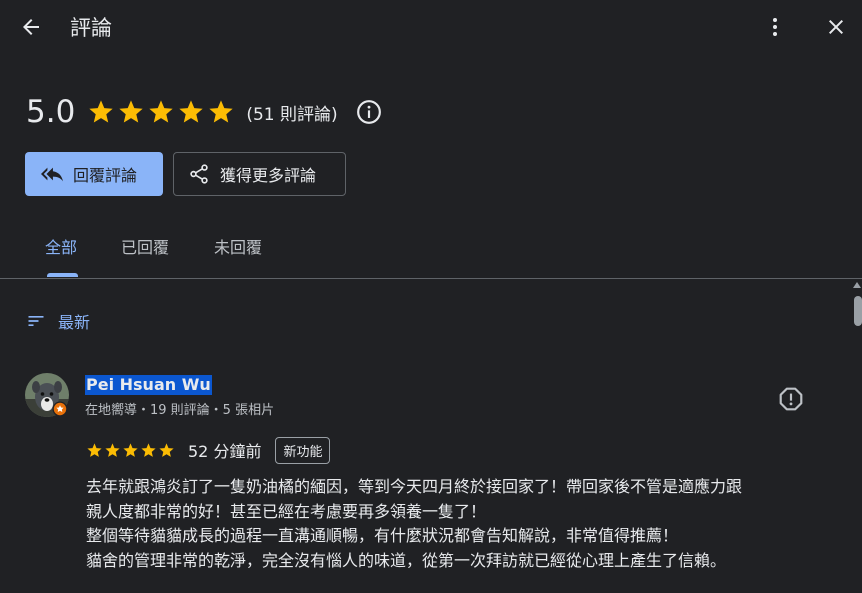 The width and height of the screenshot is (862, 593). I want to click on sort-button: 最新, so click(58, 321).